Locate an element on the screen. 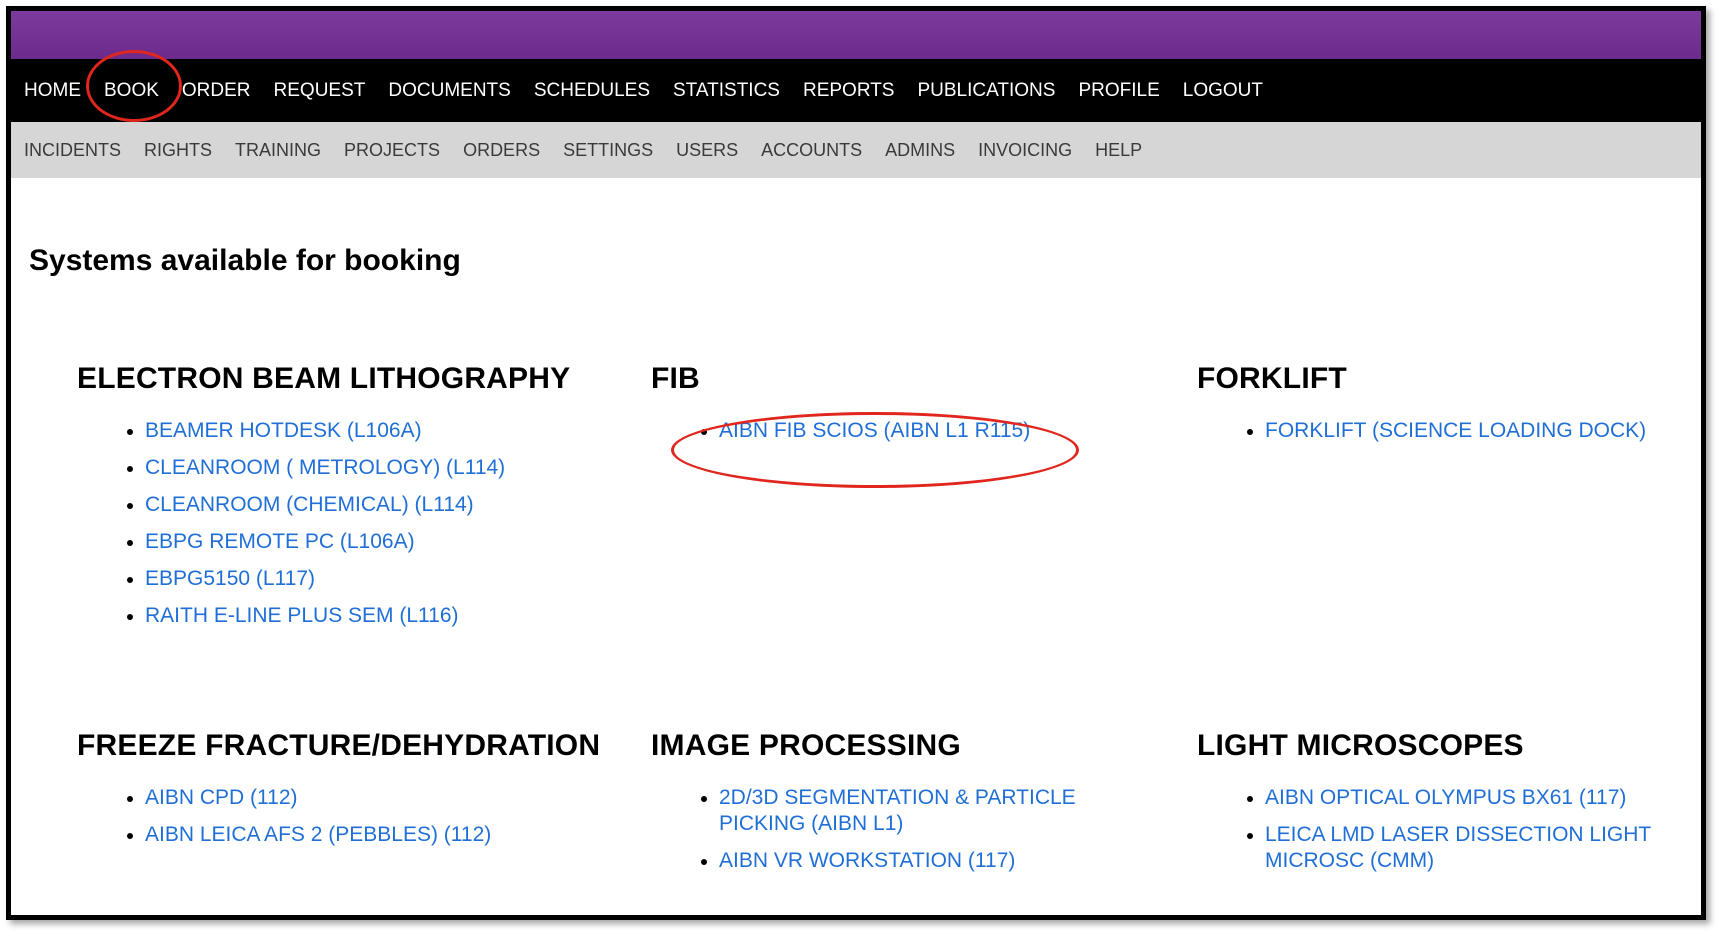 This screenshot has width=1724, height=938. list-item: AIBN CPD (112) is located at coordinates (363, 798).